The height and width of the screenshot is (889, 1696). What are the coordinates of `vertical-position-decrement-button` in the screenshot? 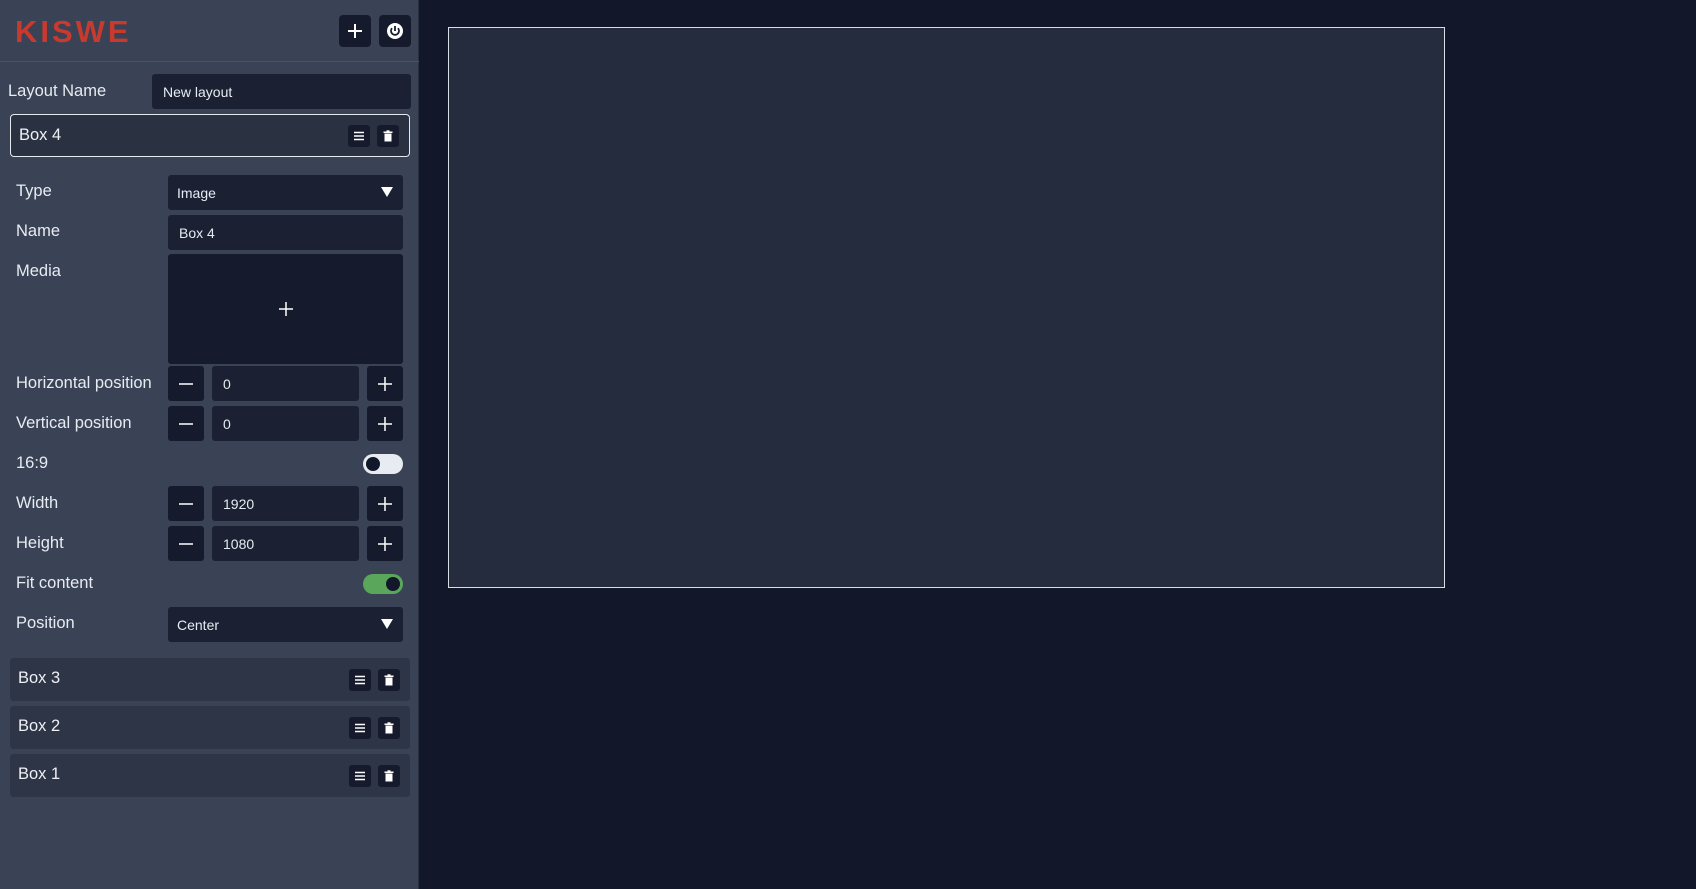 It's located at (186, 423).